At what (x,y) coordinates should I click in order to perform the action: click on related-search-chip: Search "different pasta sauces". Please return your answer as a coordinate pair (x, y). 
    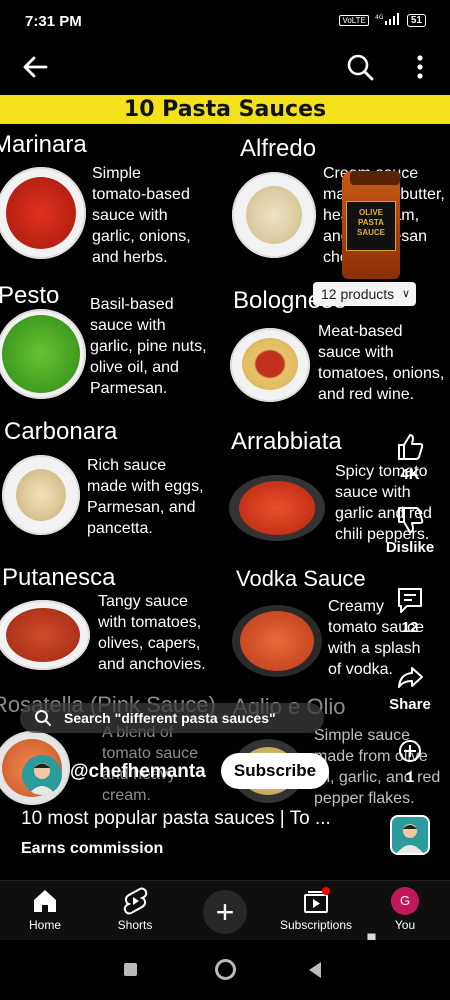
    Looking at the image, I should click on (172, 718).